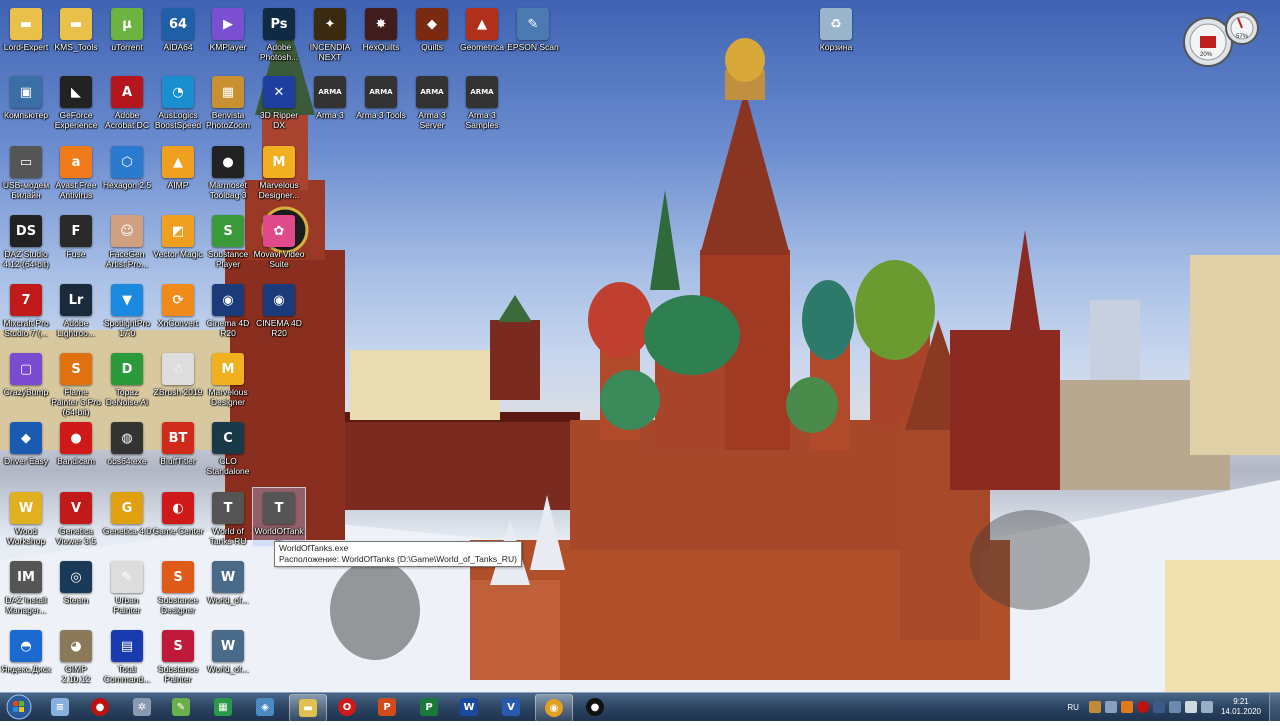  I want to click on desktop-icon-flame-painter: S Flame Painter 3 Pro (64-bit), so click(76, 383).